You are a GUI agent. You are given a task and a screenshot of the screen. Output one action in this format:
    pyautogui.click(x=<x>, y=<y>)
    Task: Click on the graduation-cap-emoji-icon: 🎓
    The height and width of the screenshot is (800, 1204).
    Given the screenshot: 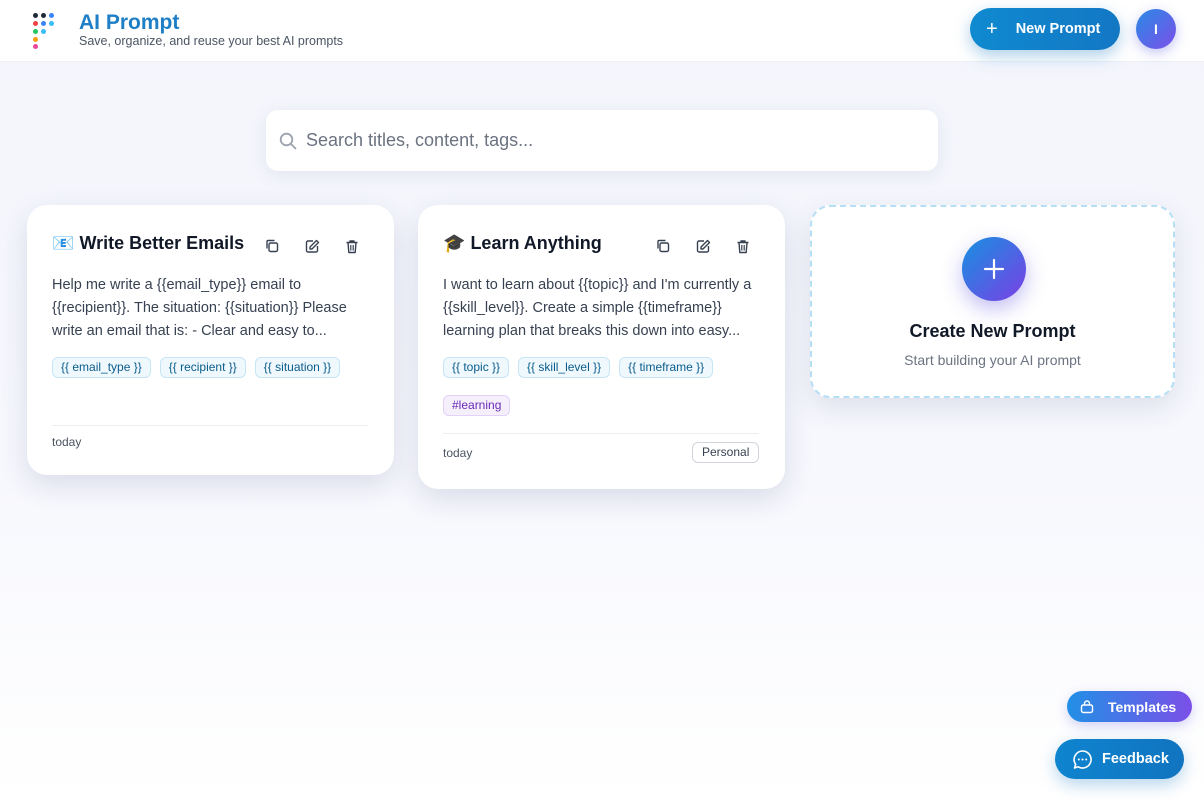 What is the action you would take?
    pyautogui.click(x=454, y=243)
    